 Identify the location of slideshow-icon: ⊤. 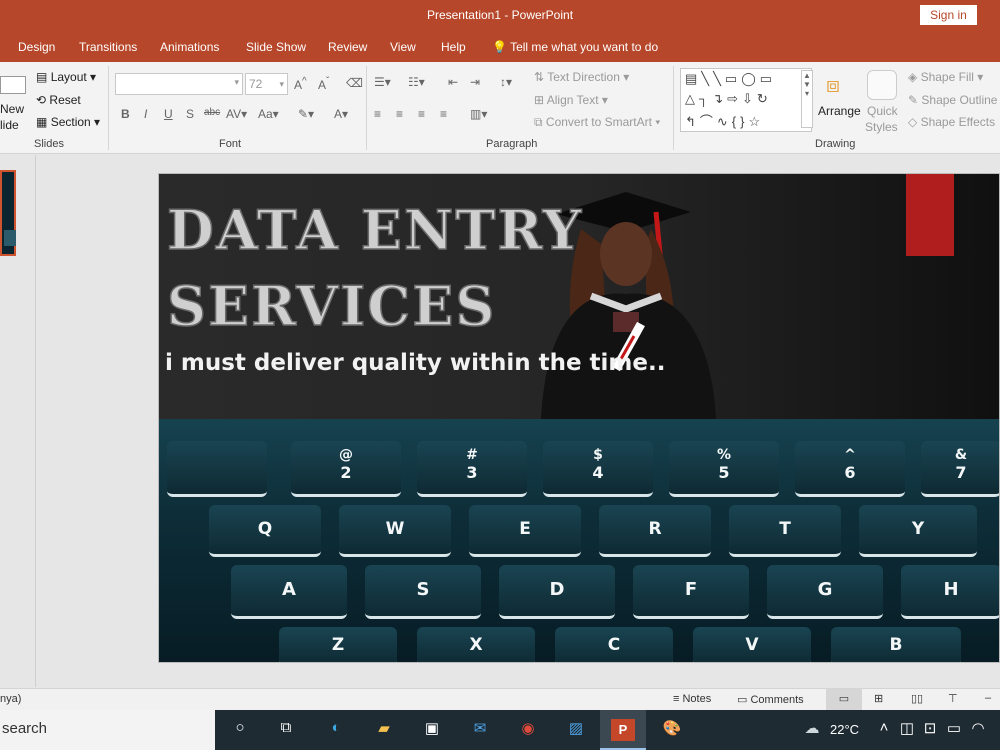
(953, 698).